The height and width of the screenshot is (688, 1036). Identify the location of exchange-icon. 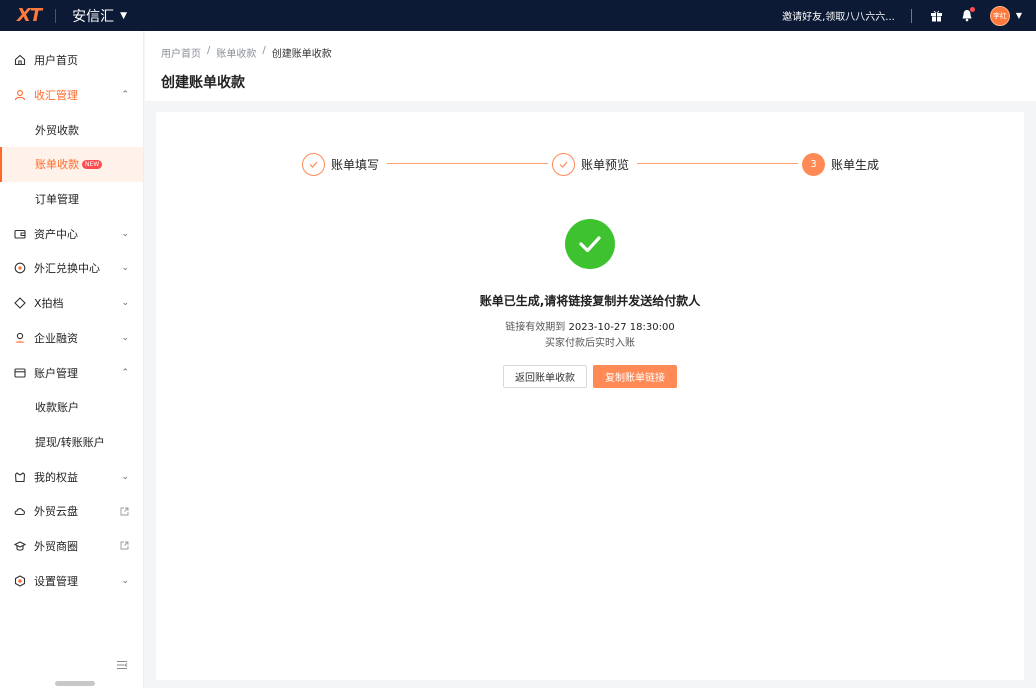
(20, 268).